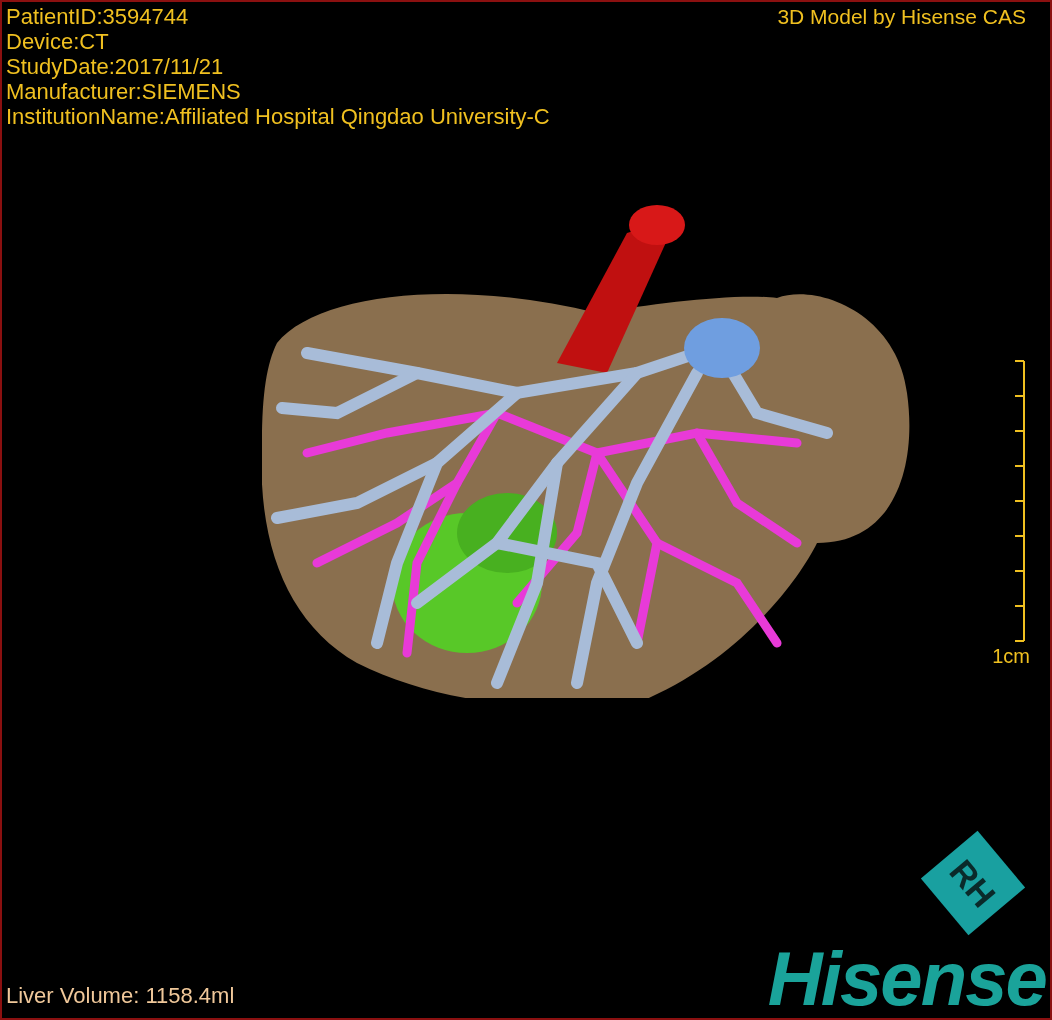 The image size is (1052, 1020). What do you see at coordinates (1011, 655) in the screenshot?
I see `scale-label: 1cm` at bounding box center [1011, 655].